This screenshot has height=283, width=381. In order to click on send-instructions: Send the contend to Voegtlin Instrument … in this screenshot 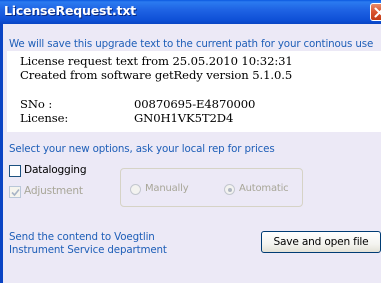, I will do `click(88, 244)`.